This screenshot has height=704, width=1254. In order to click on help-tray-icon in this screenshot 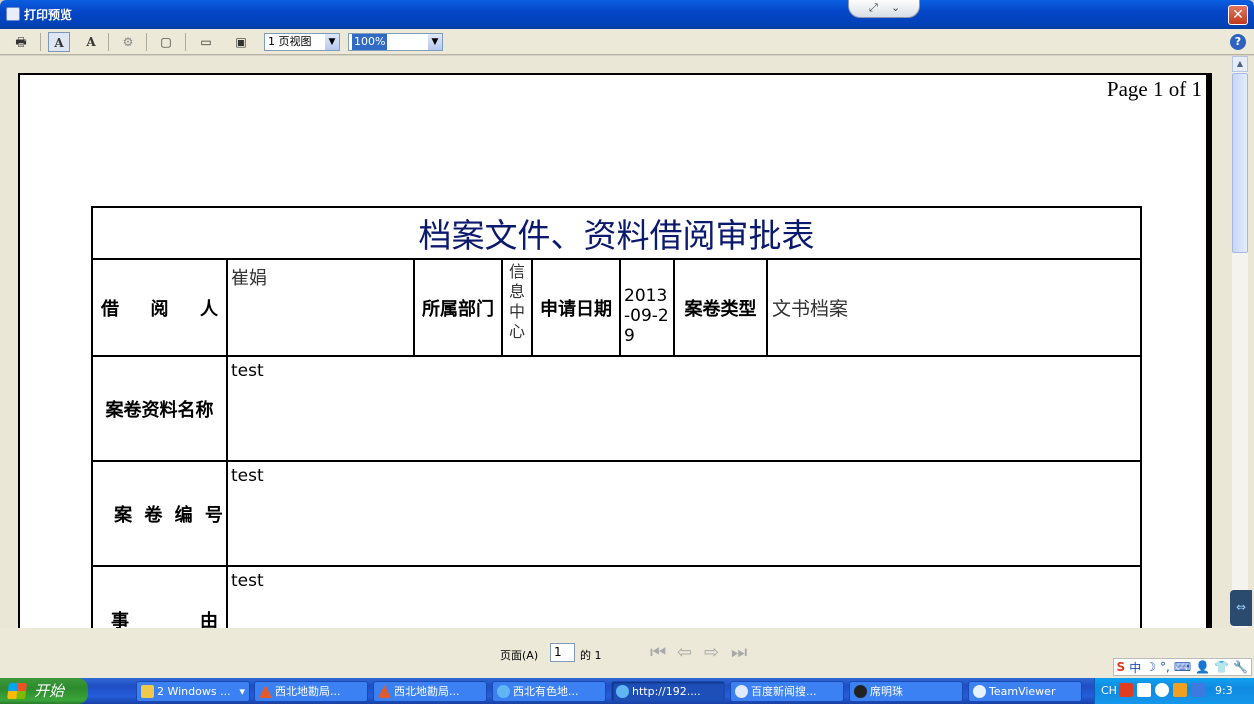, I will do `click(1144, 690)`.